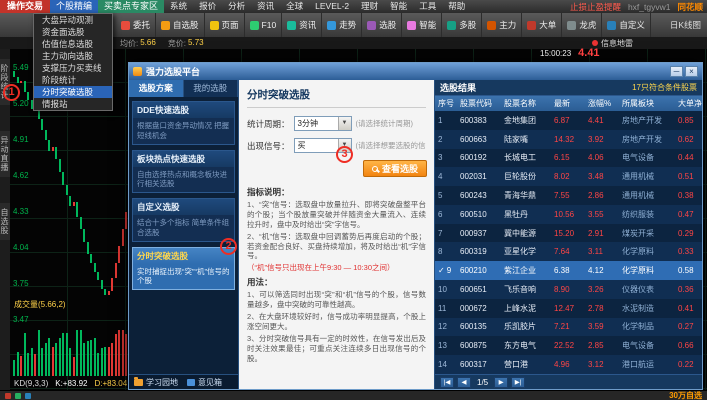 This screenshot has width=707, height=400. Describe the element at coordinates (178, 6) in the screenshot. I see `menu-item: 系统` at that location.